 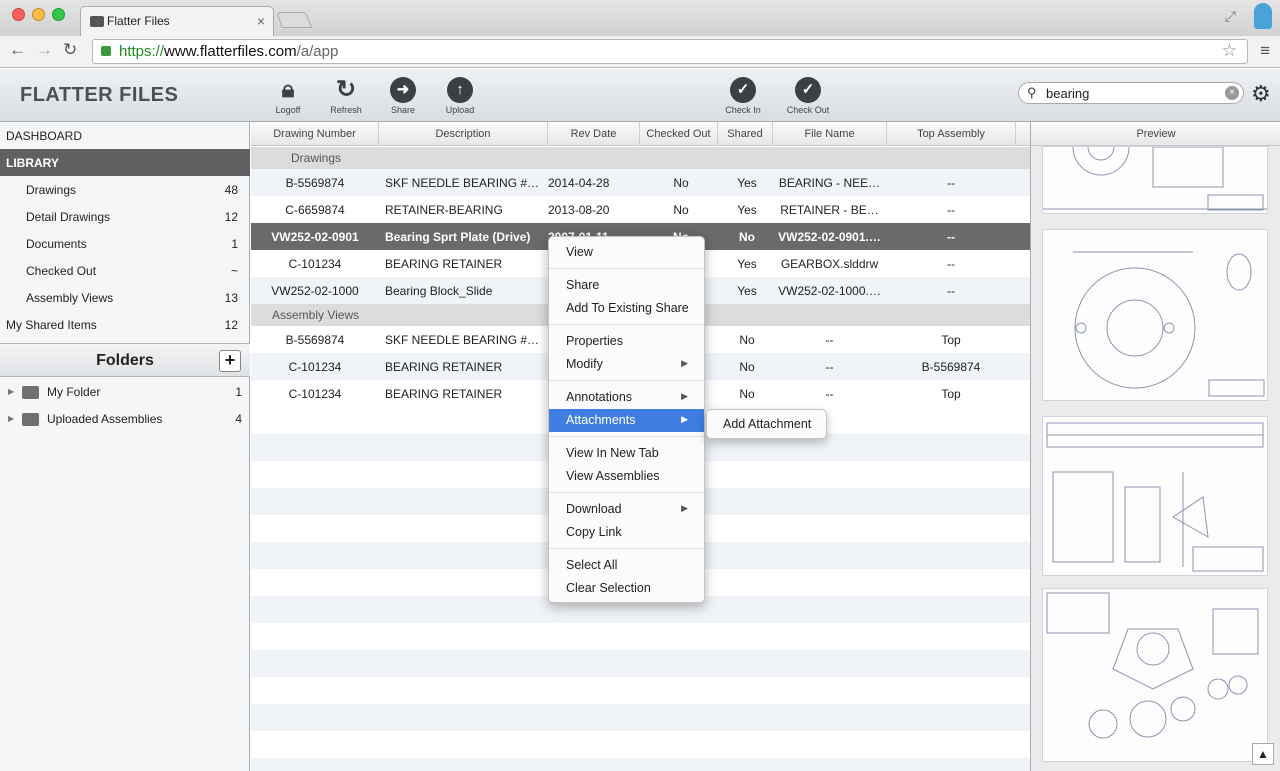 I want to click on submenu-arrow-icon: ▶, so click(x=684, y=396).